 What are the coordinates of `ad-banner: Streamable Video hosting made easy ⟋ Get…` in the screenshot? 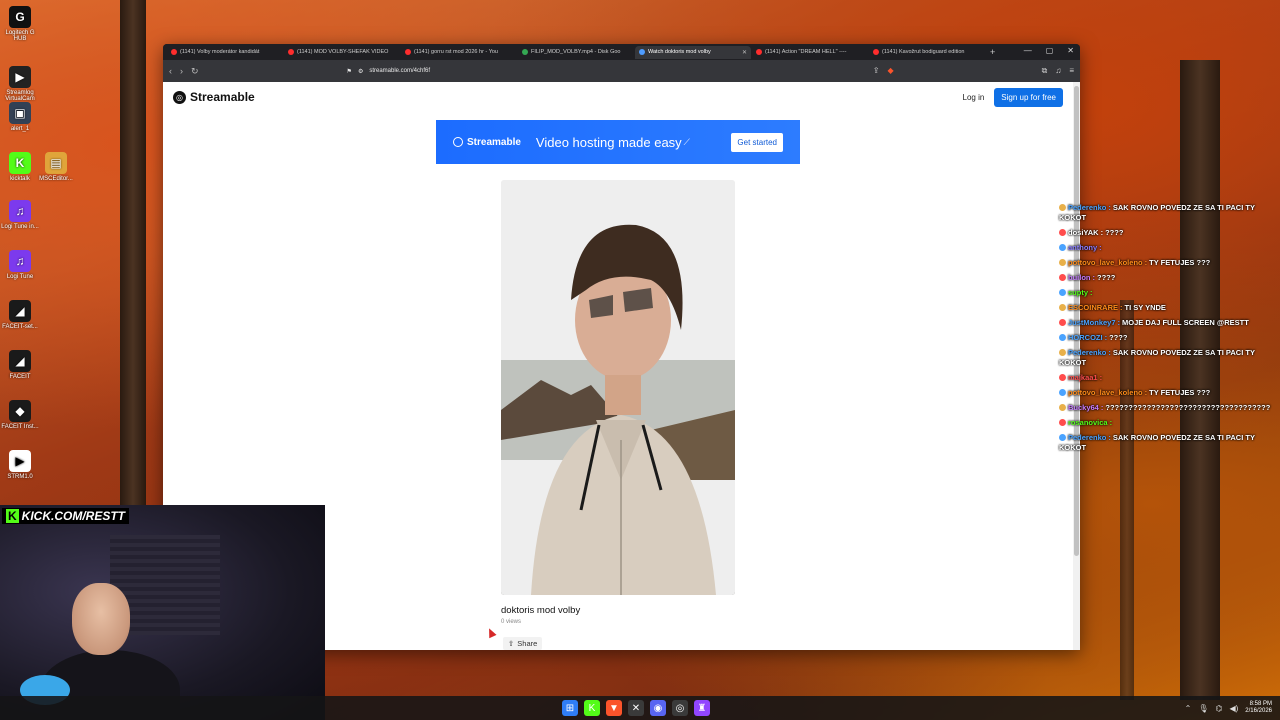 It's located at (618, 142).